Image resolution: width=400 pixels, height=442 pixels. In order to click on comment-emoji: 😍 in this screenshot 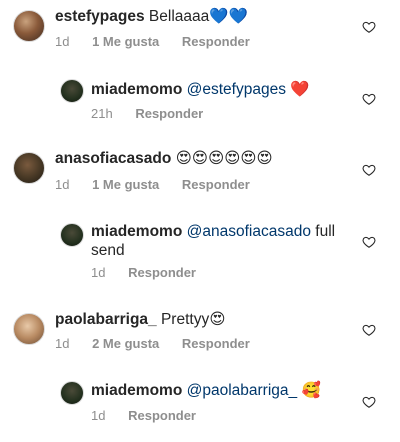, I will do `click(217, 319)`.